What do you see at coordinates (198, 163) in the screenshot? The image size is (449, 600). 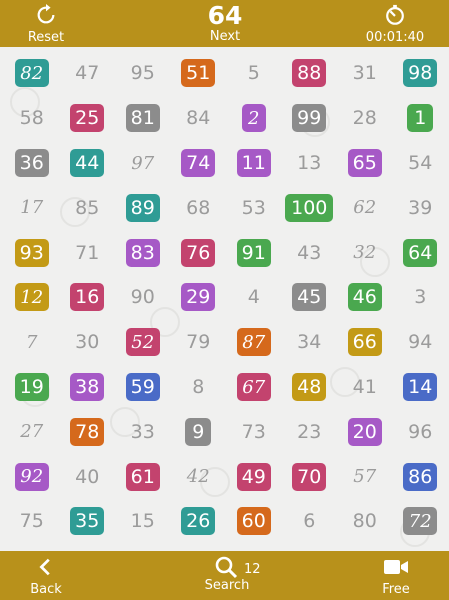 I see `number-cell: 74` at bounding box center [198, 163].